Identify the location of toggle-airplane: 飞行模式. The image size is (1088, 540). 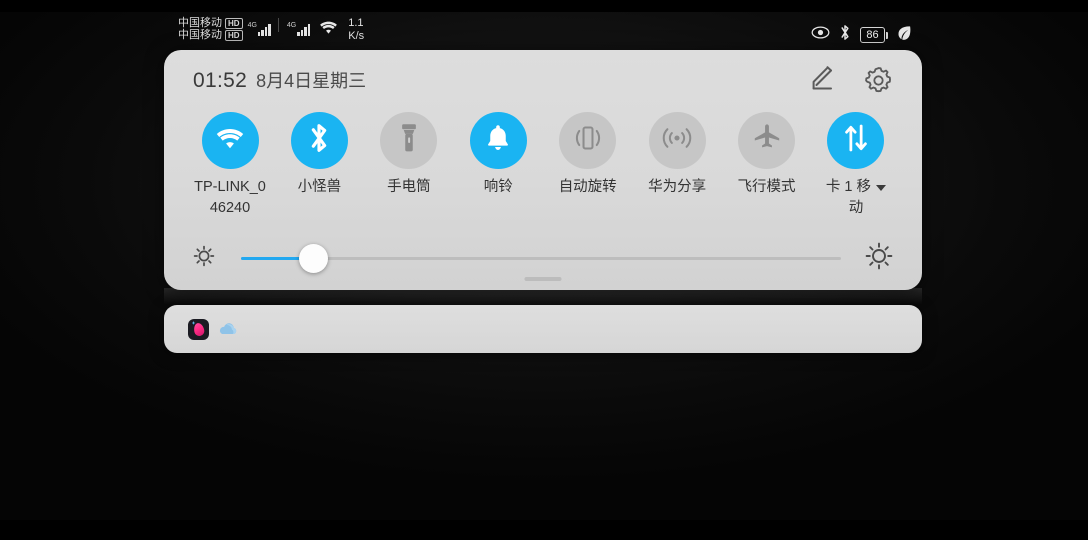
(767, 162).